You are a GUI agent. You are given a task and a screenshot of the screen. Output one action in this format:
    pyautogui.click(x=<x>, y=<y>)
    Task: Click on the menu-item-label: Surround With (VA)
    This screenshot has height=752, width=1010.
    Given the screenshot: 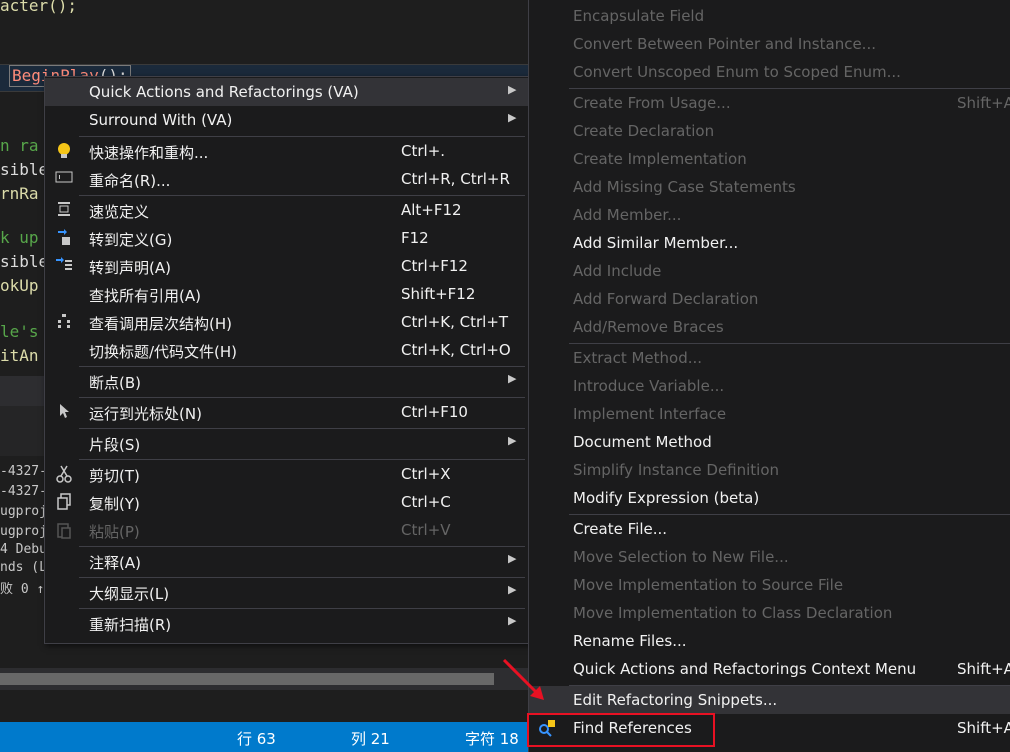 What is the action you would take?
    pyautogui.click(x=161, y=120)
    